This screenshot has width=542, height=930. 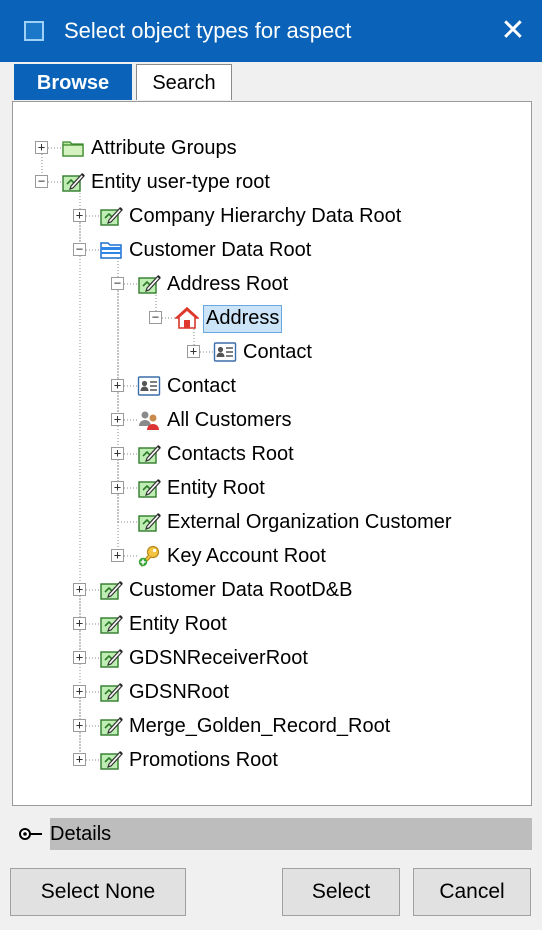 I want to click on tree-node-label: Address Root, so click(x=227, y=284).